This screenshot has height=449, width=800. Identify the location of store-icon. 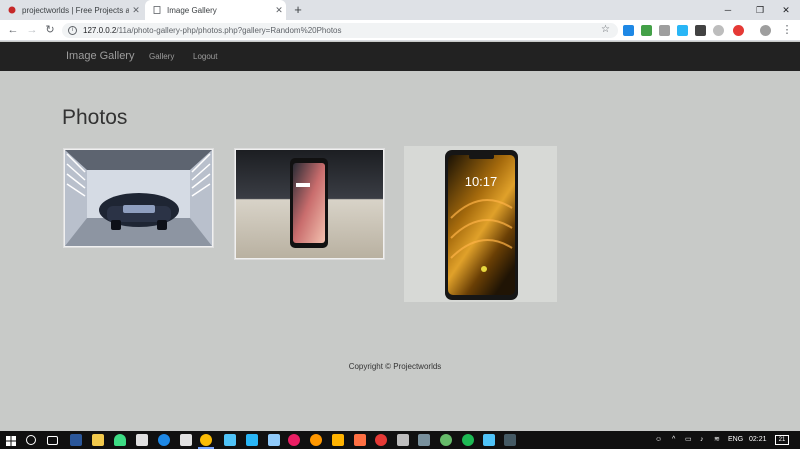
(186, 440).